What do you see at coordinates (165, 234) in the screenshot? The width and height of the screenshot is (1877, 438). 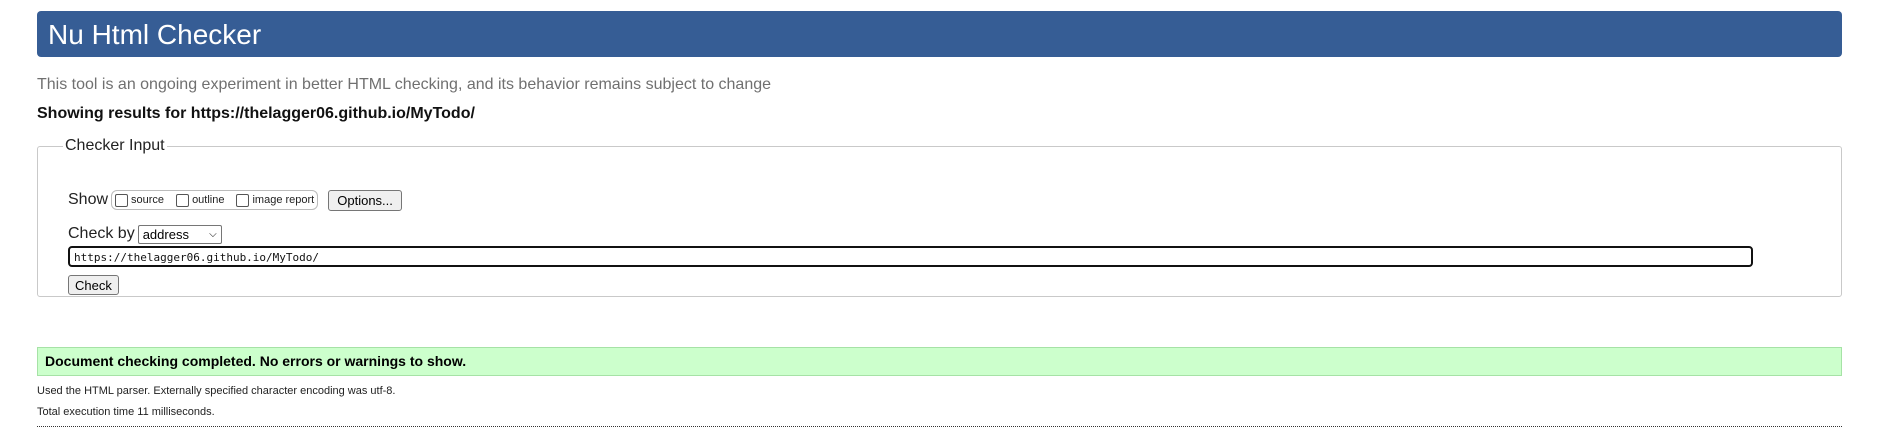 I see `check-by-selected-value: address` at bounding box center [165, 234].